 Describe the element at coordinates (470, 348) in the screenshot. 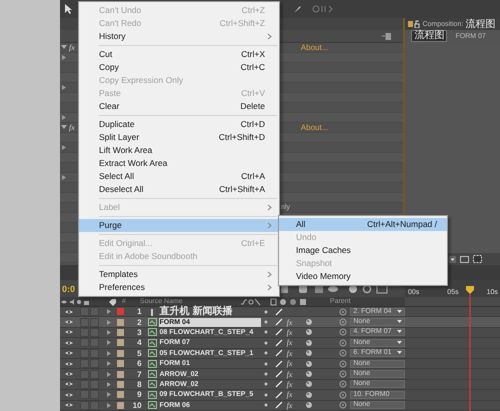

I see `playhead` at that location.